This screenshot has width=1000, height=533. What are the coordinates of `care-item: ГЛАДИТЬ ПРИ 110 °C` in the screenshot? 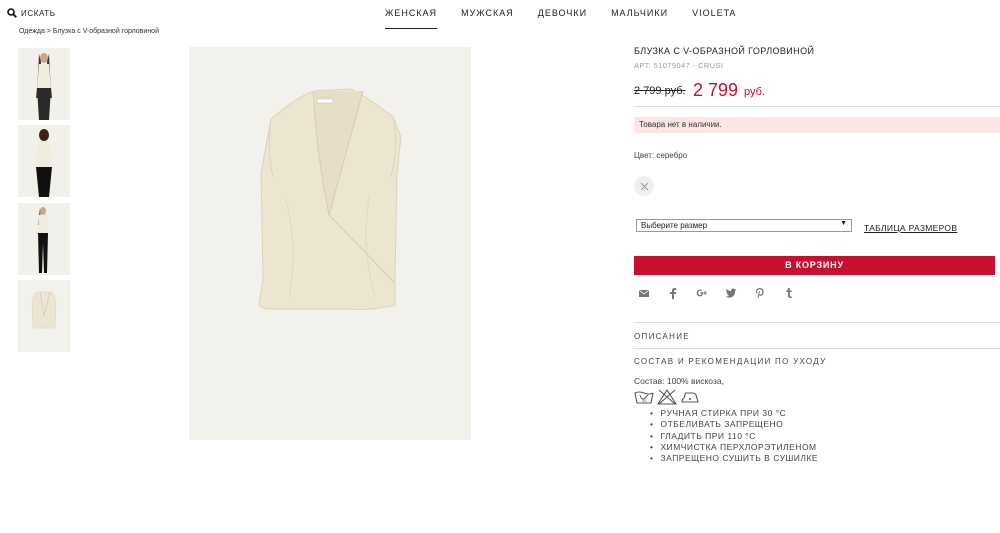 It's located at (734, 436).